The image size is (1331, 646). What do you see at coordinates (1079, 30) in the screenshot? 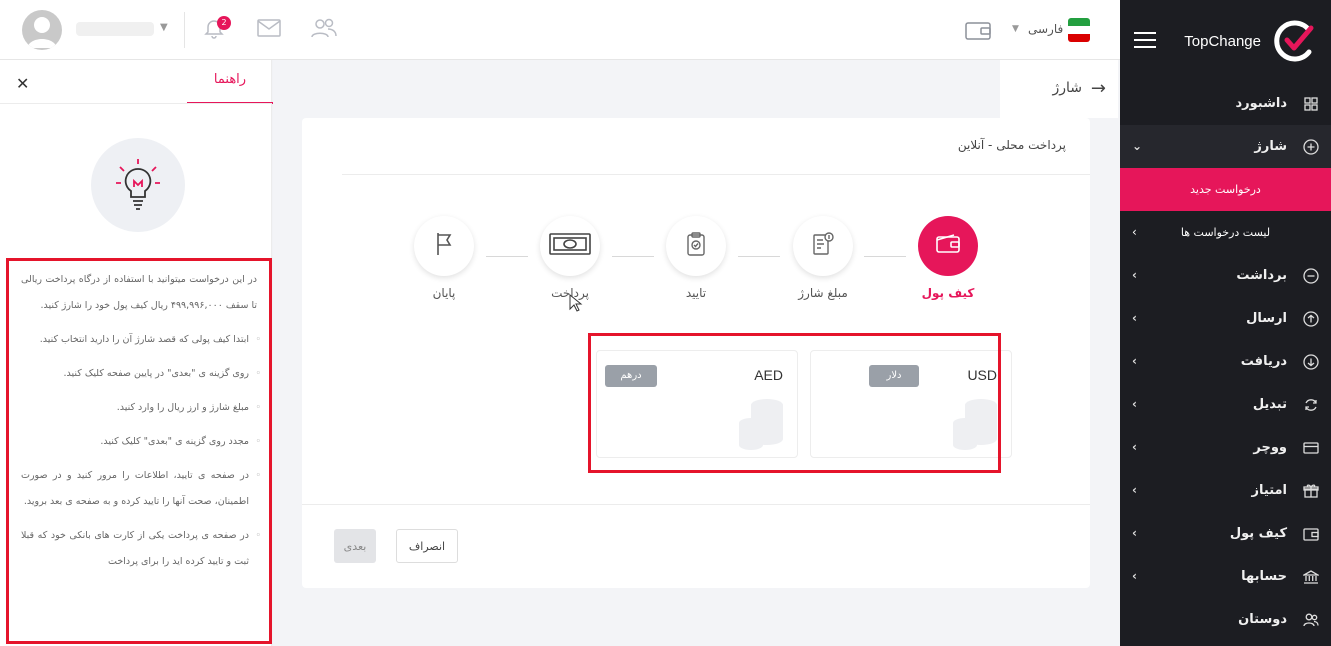
I see `iran-flag-icon` at bounding box center [1079, 30].